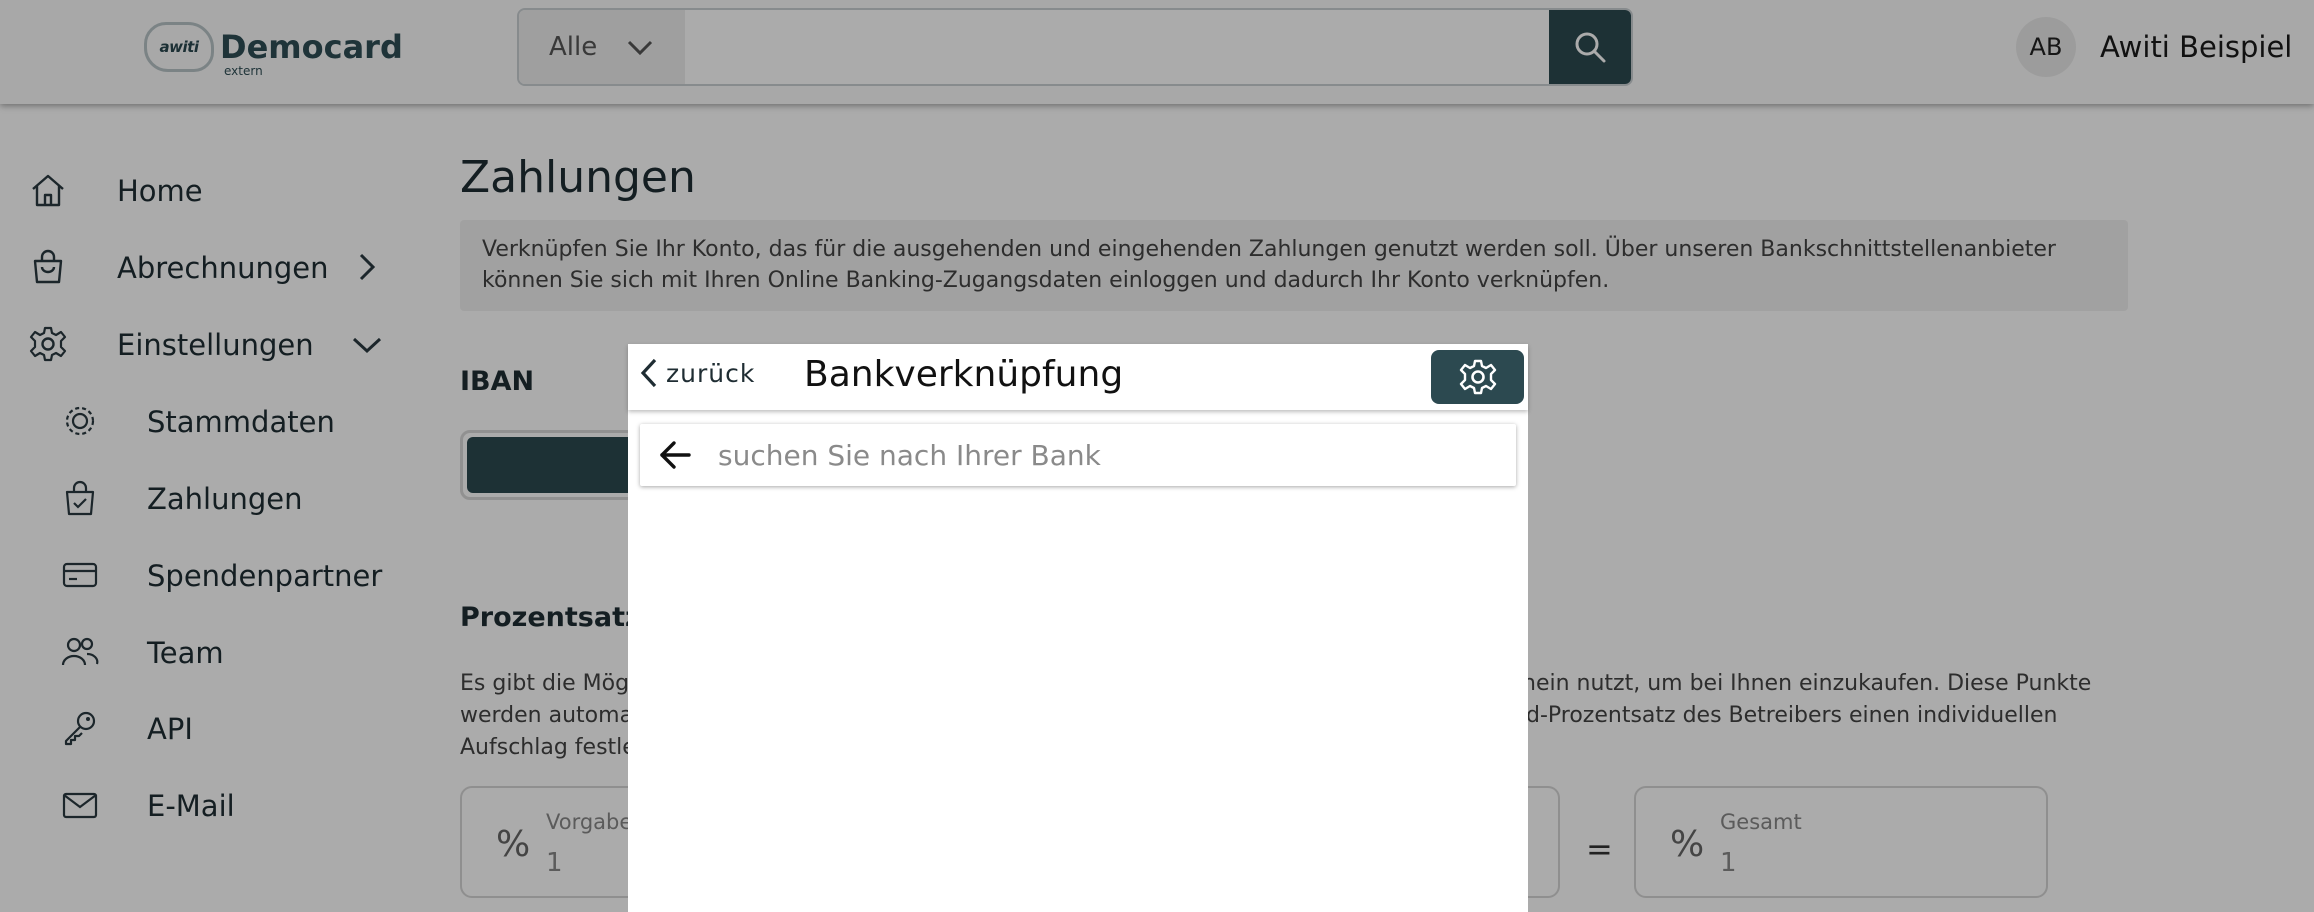 The width and height of the screenshot is (2314, 912). Describe the element at coordinates (711, 373) in the screenshot. I see `back-button-label: zurück` at that location.